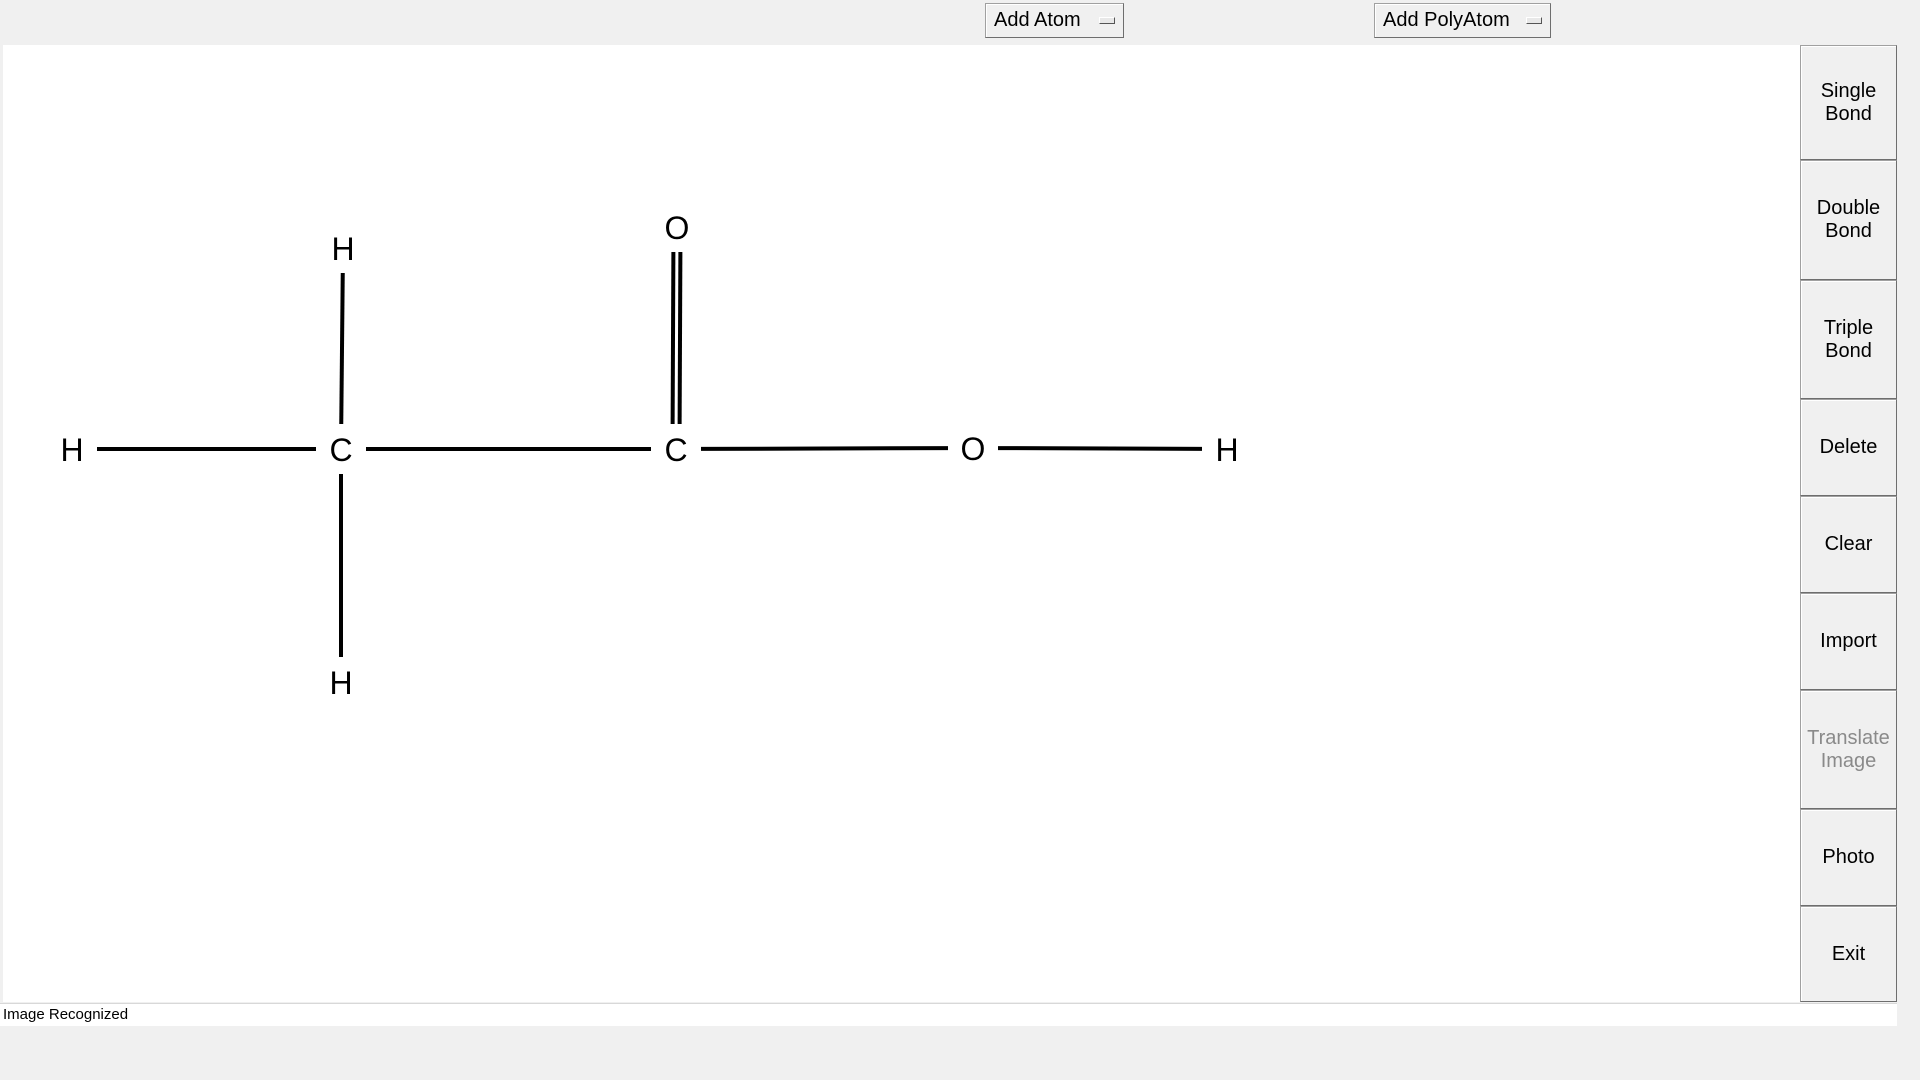  I want to click on atom-c2: C, so click(675, 450).